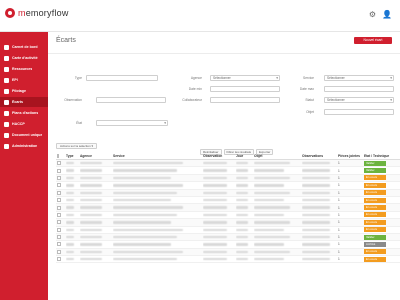 The height and width of the screenshot is (300, 400). Describe the element at coordinates (24, 113) in the screenshot. I see `sidebar-item-6: Plans d'actions` at that location.